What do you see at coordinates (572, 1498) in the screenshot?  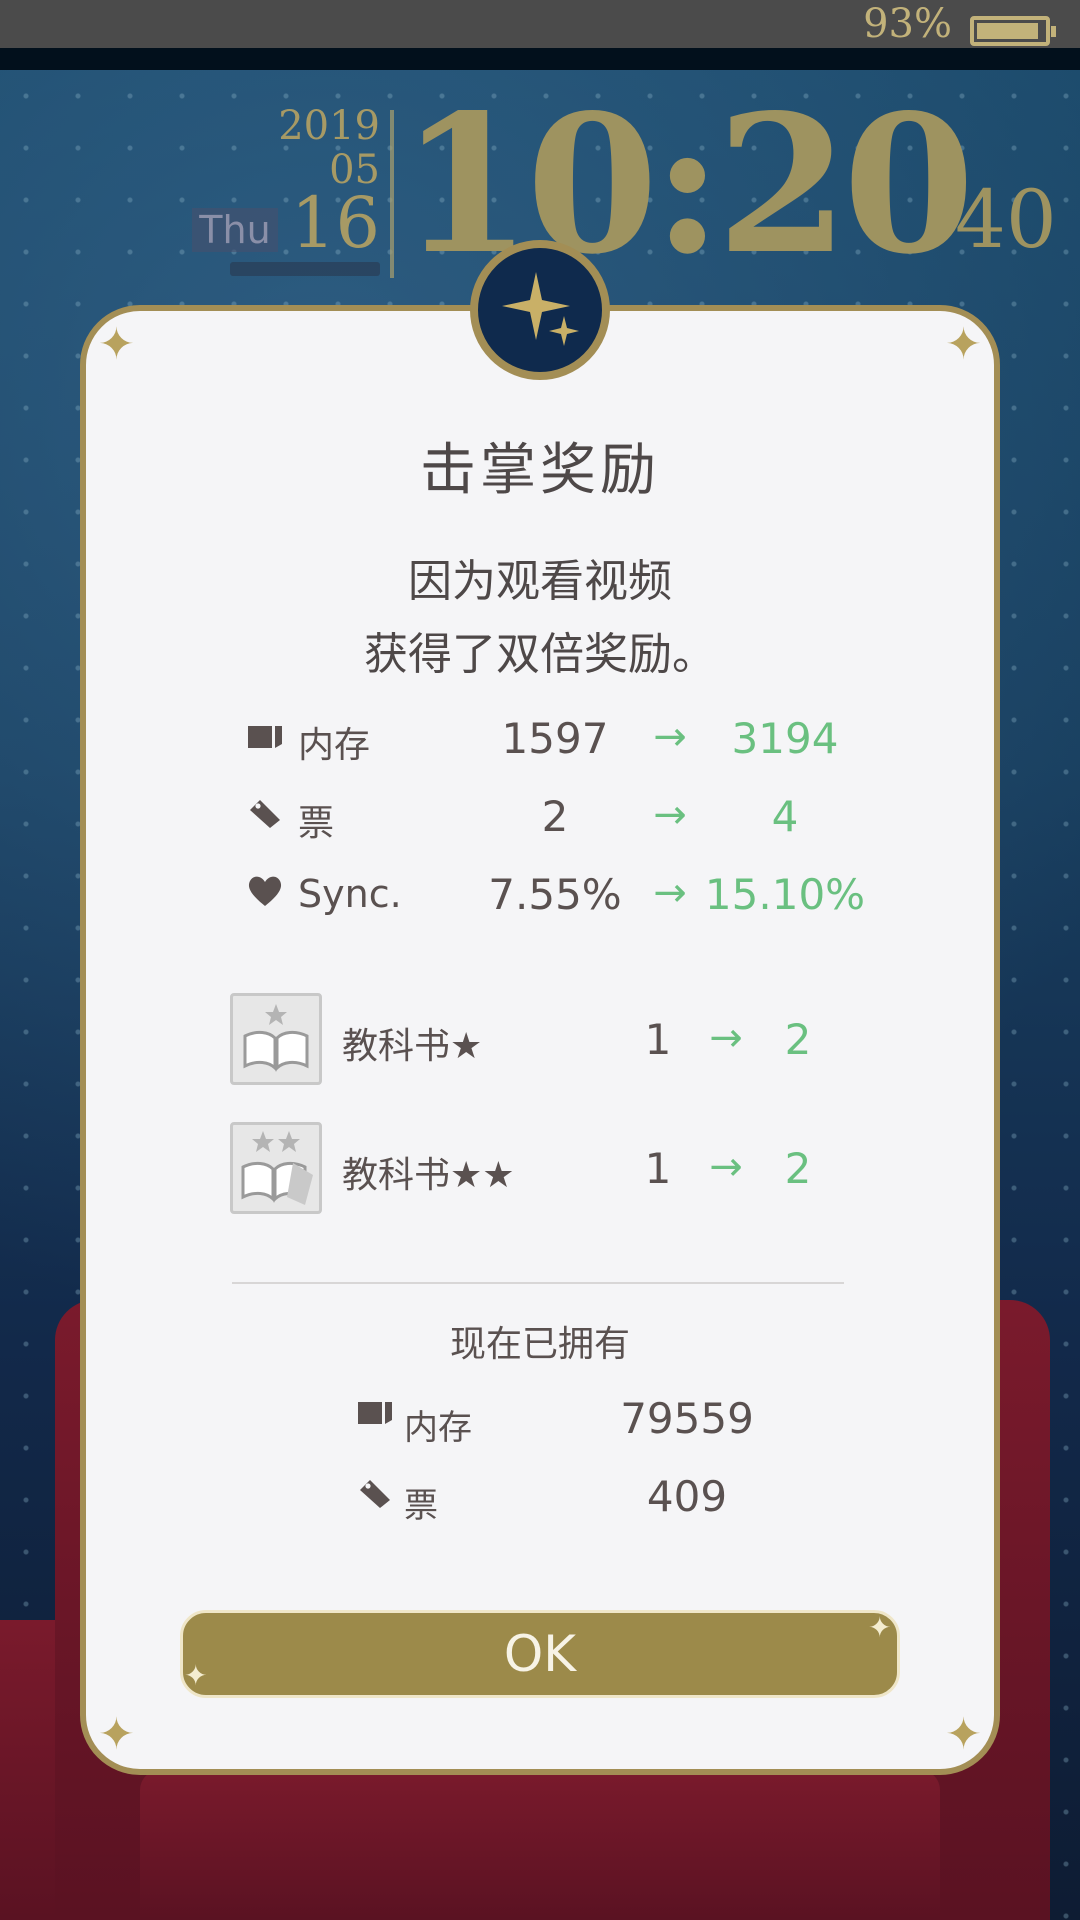 I see `owned-row-ticket: 票 409` at bounding box center [572, 1498].